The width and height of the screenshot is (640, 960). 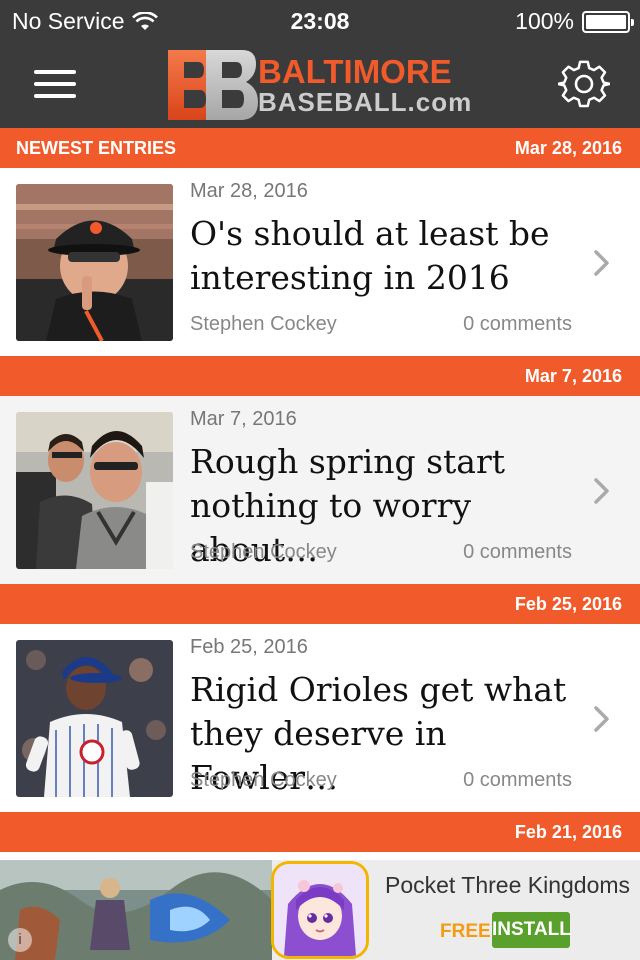 What do you see at coordinates (531, 930) in the screenshot?
I see `ad-install-button: INSTALL` at bounding box center [531, 930].